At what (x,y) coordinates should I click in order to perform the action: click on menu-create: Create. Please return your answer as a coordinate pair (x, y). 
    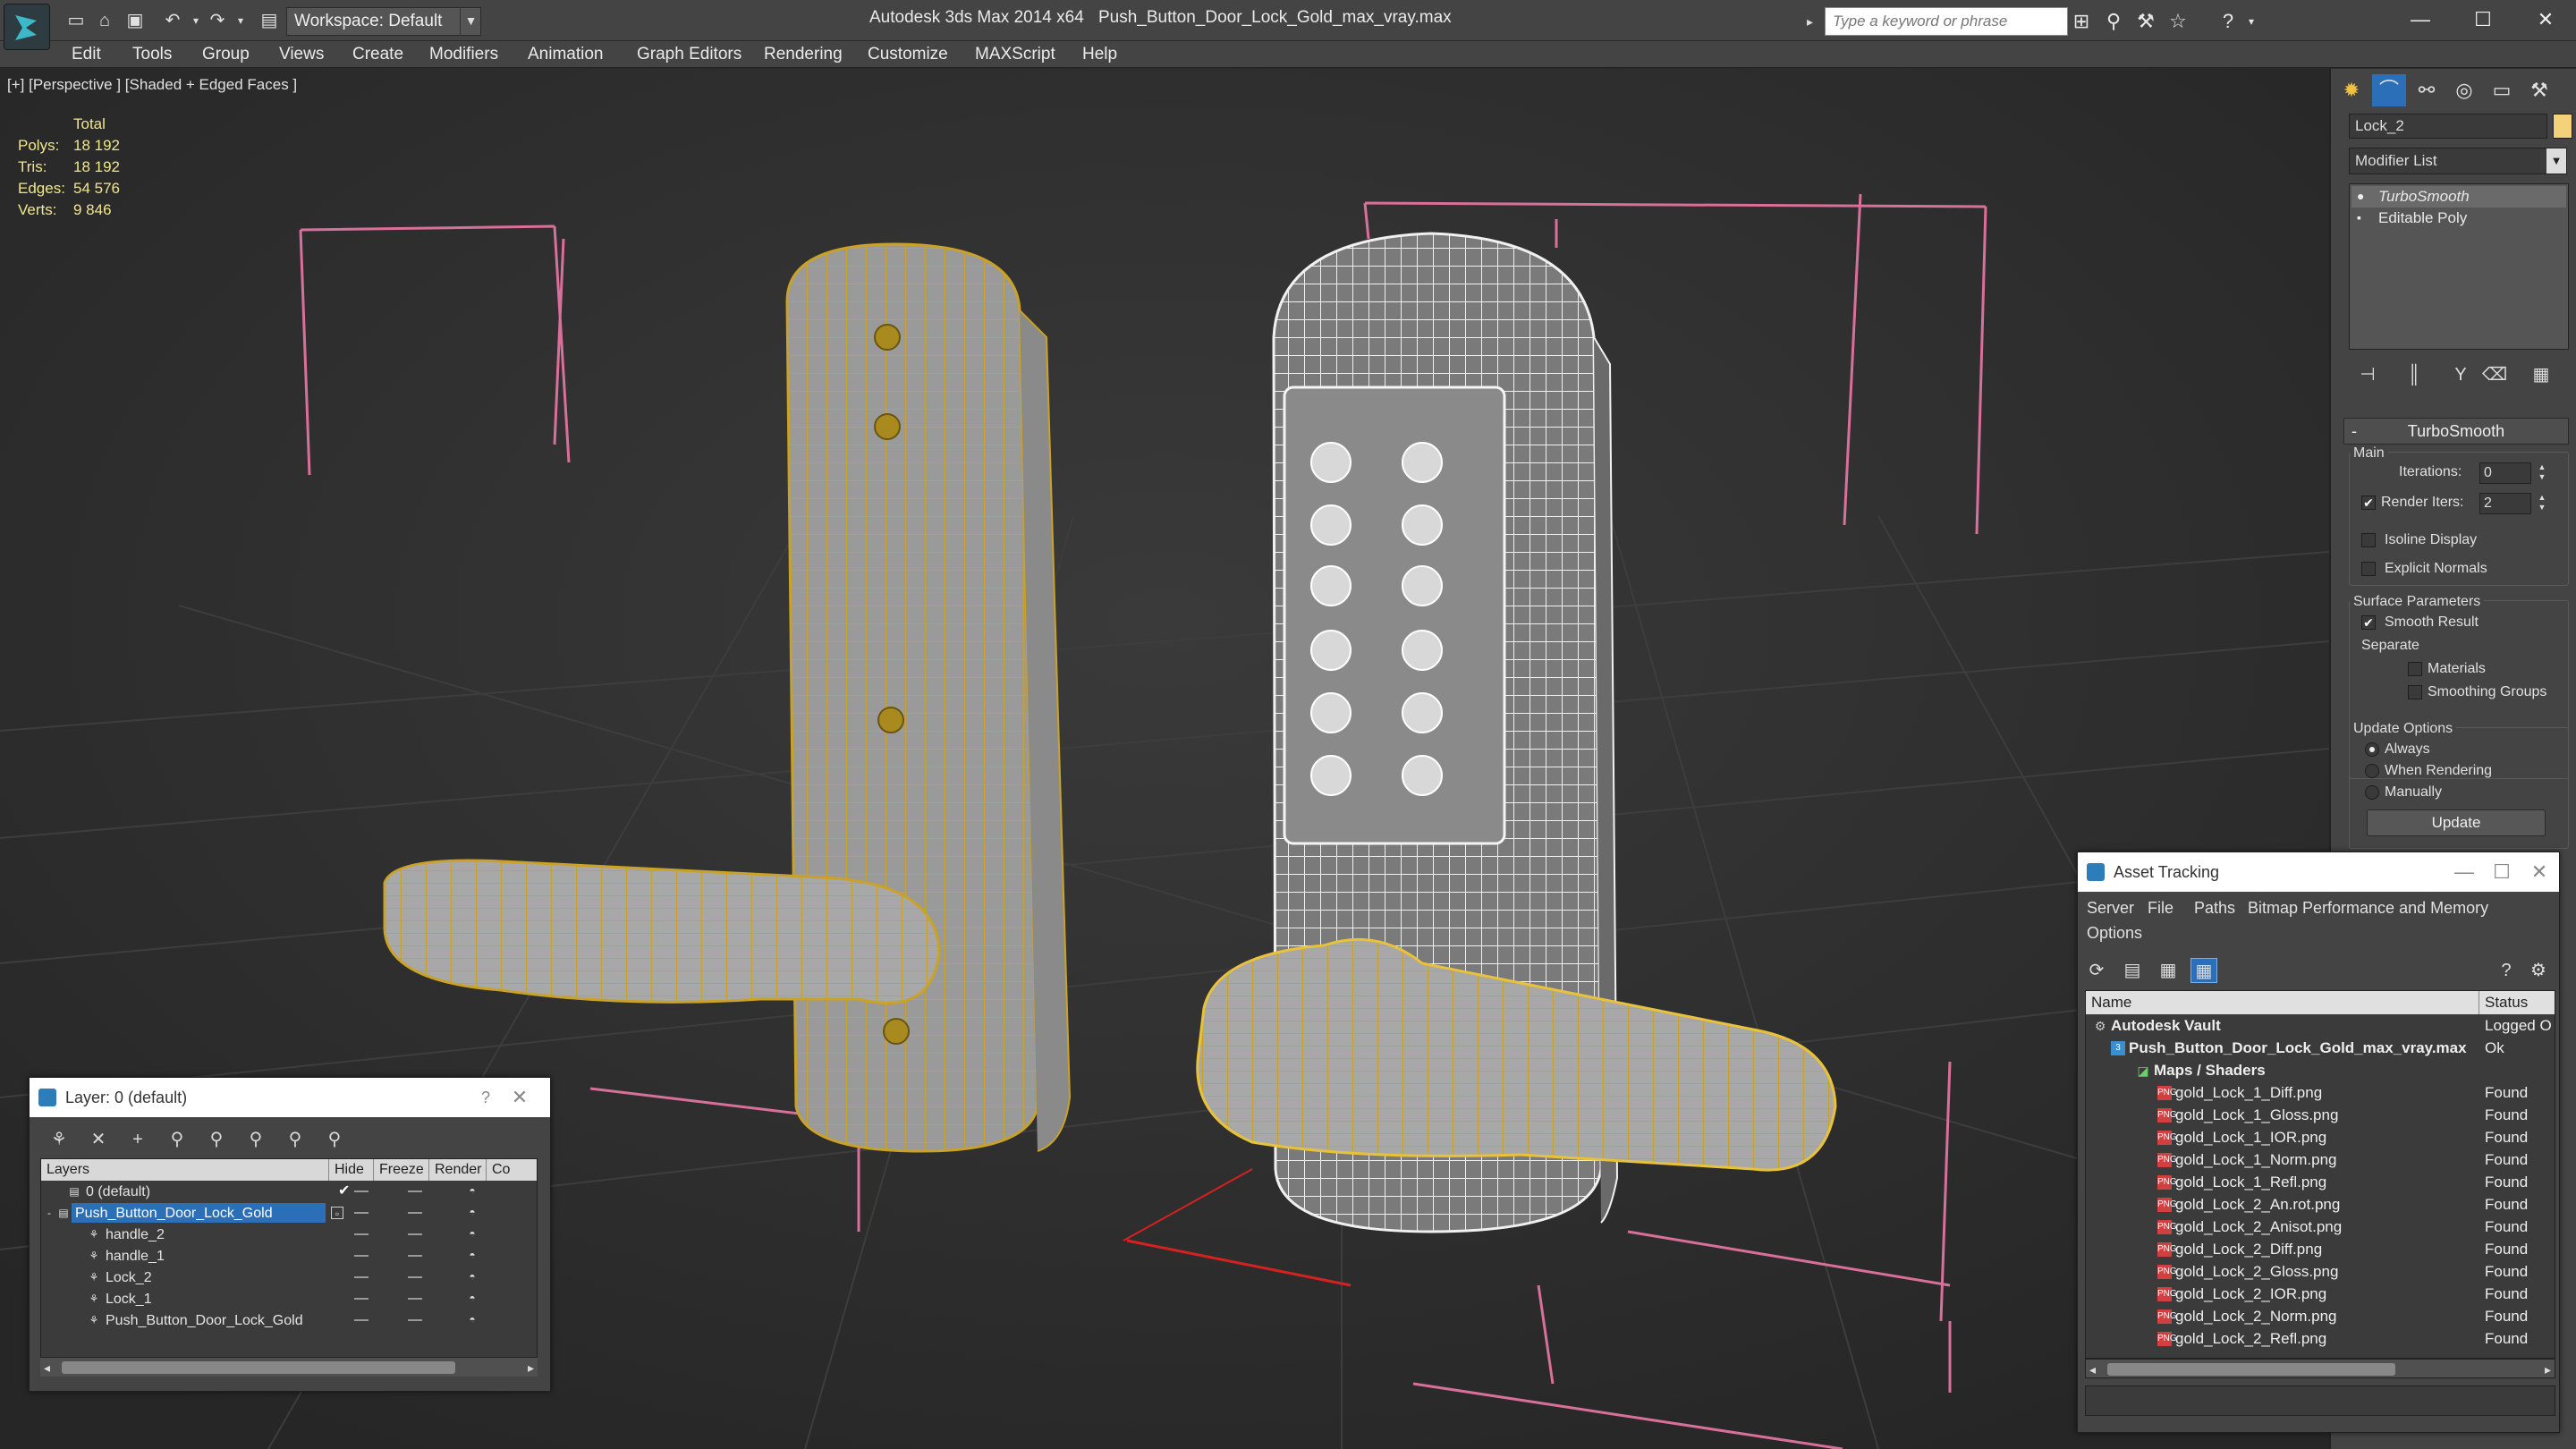
    Looking at the image, I should click on (377, 54).